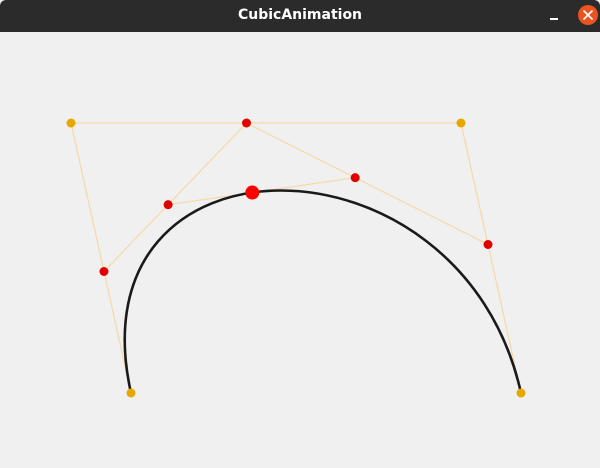 The image size is (600, 468). What do you see at coordinates (554, 19) in the screenshot?
I see `minimize-icon` at bounding box center [554, 19].